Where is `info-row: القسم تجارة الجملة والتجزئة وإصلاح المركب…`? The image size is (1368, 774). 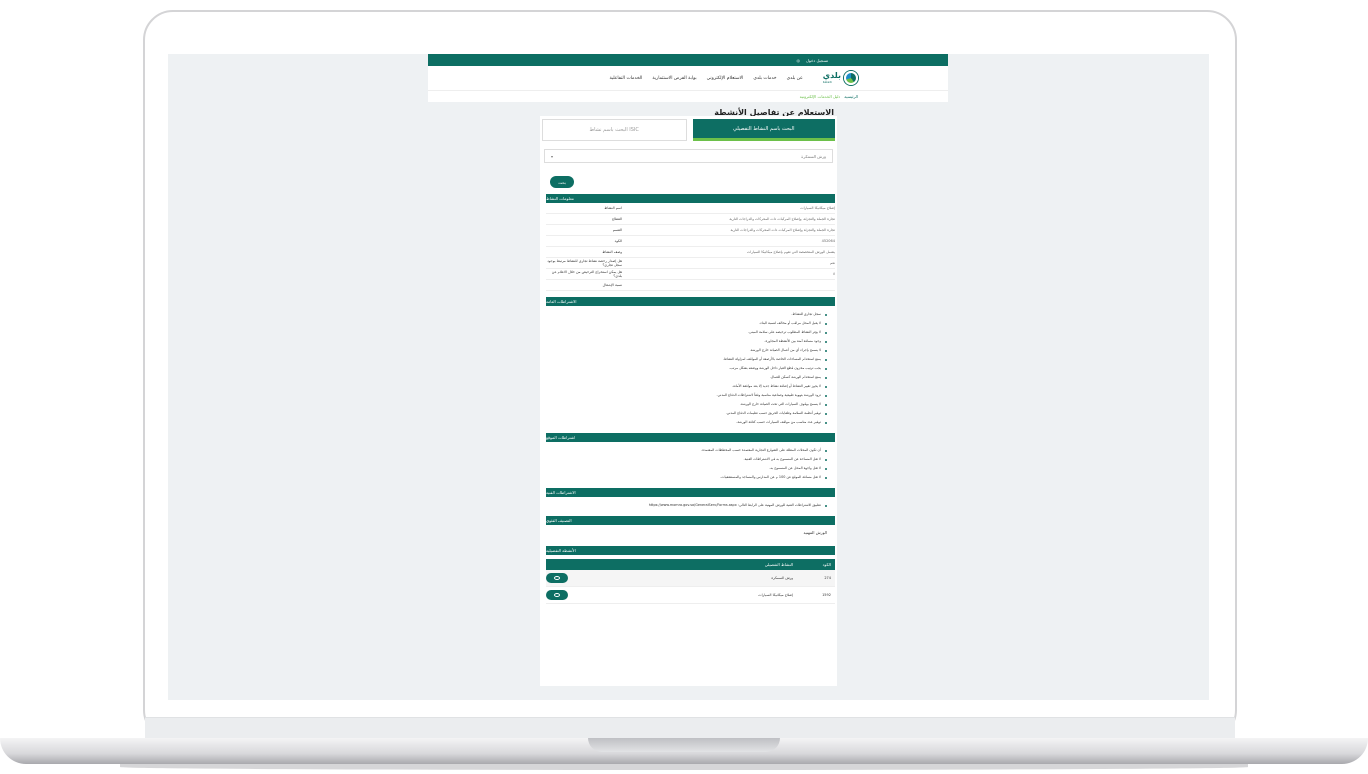
info-row: القسم تجارة الجملة والتجزئة وإصلاح المركب… is located at coordinates (690, 230).